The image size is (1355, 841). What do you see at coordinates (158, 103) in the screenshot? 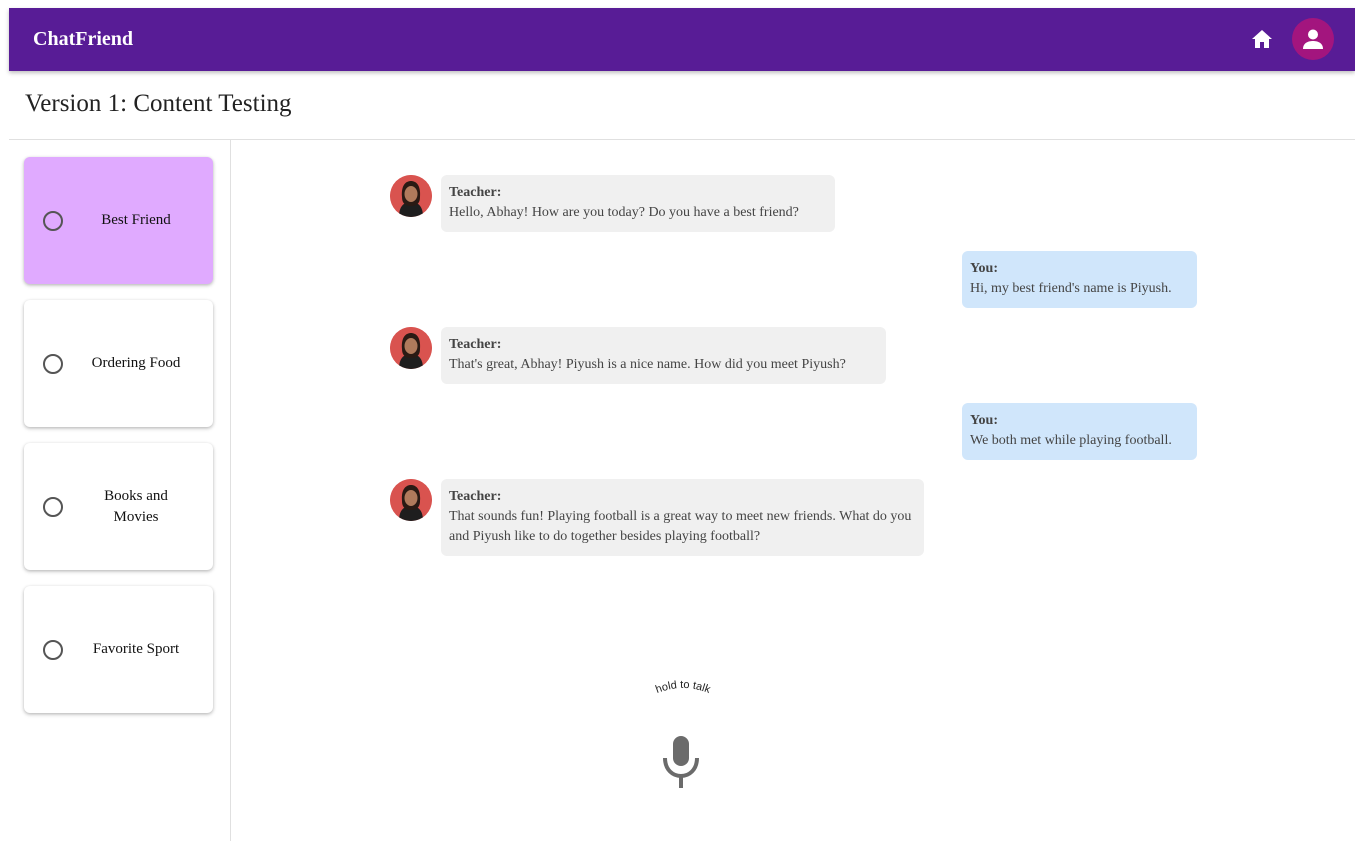
I see `page-title: Version 1: Content Testing` at bounding box center [158, 103].